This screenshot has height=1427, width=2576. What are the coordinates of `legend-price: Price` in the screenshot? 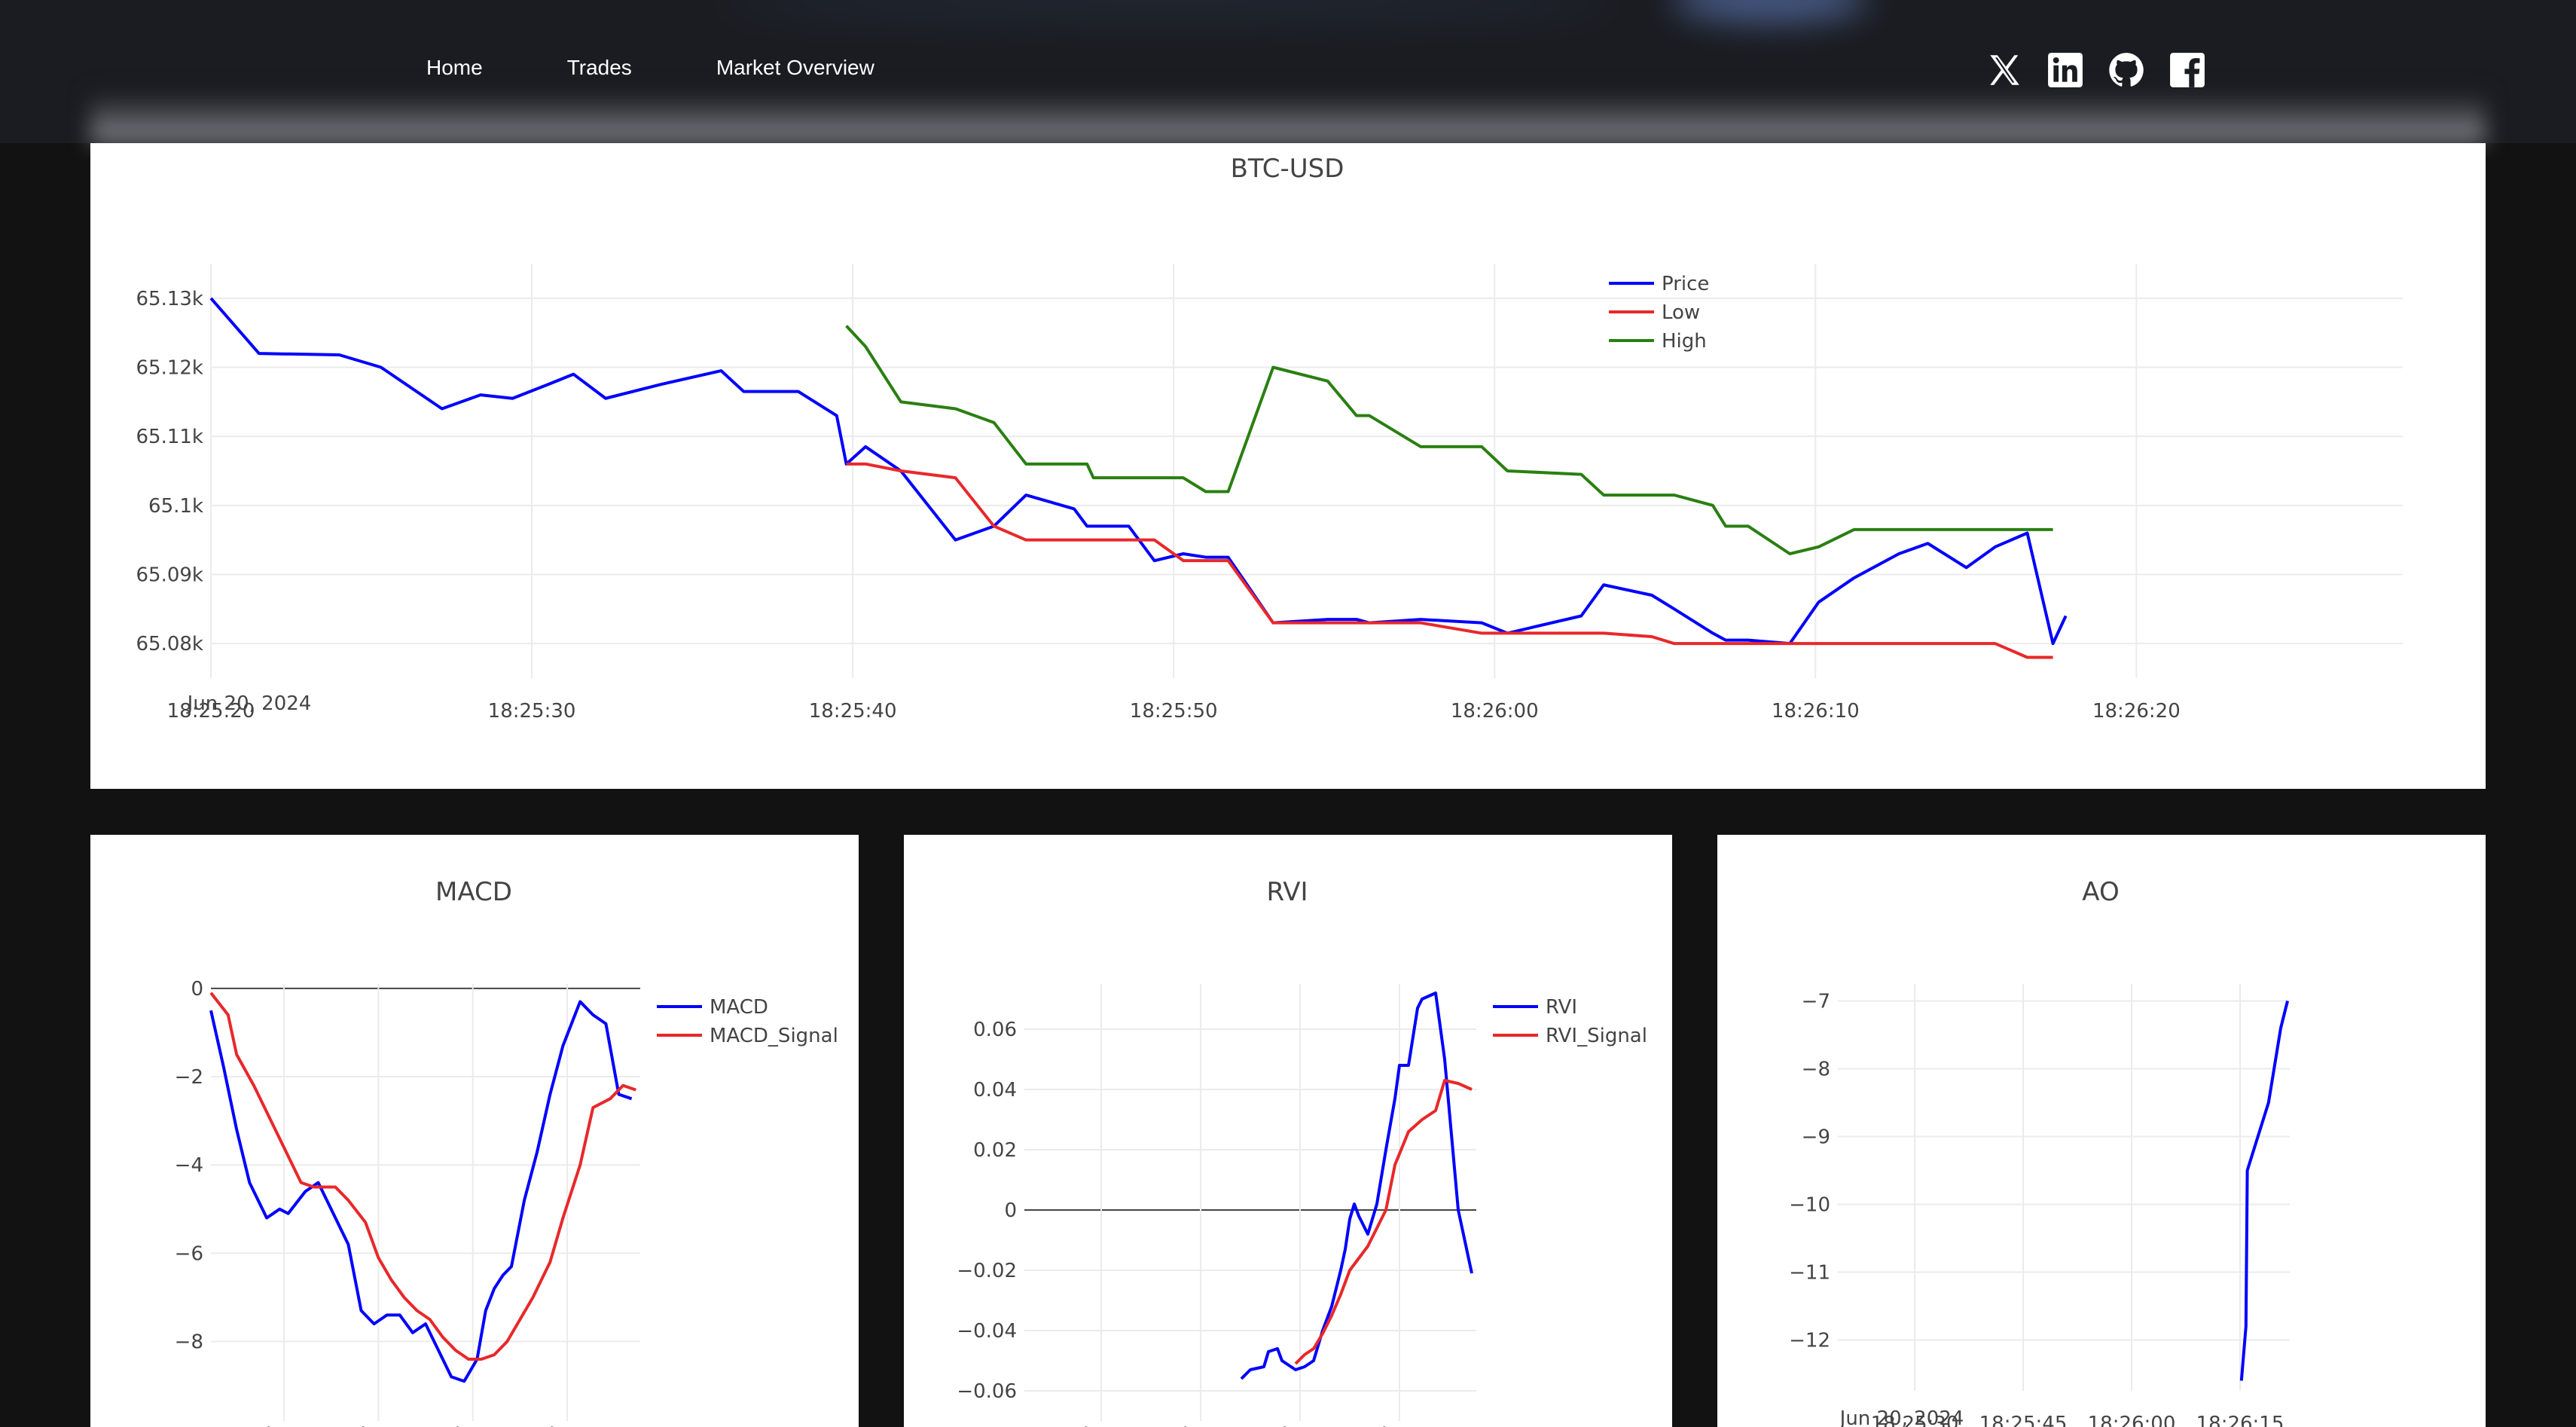 It's located at (1686, 284).